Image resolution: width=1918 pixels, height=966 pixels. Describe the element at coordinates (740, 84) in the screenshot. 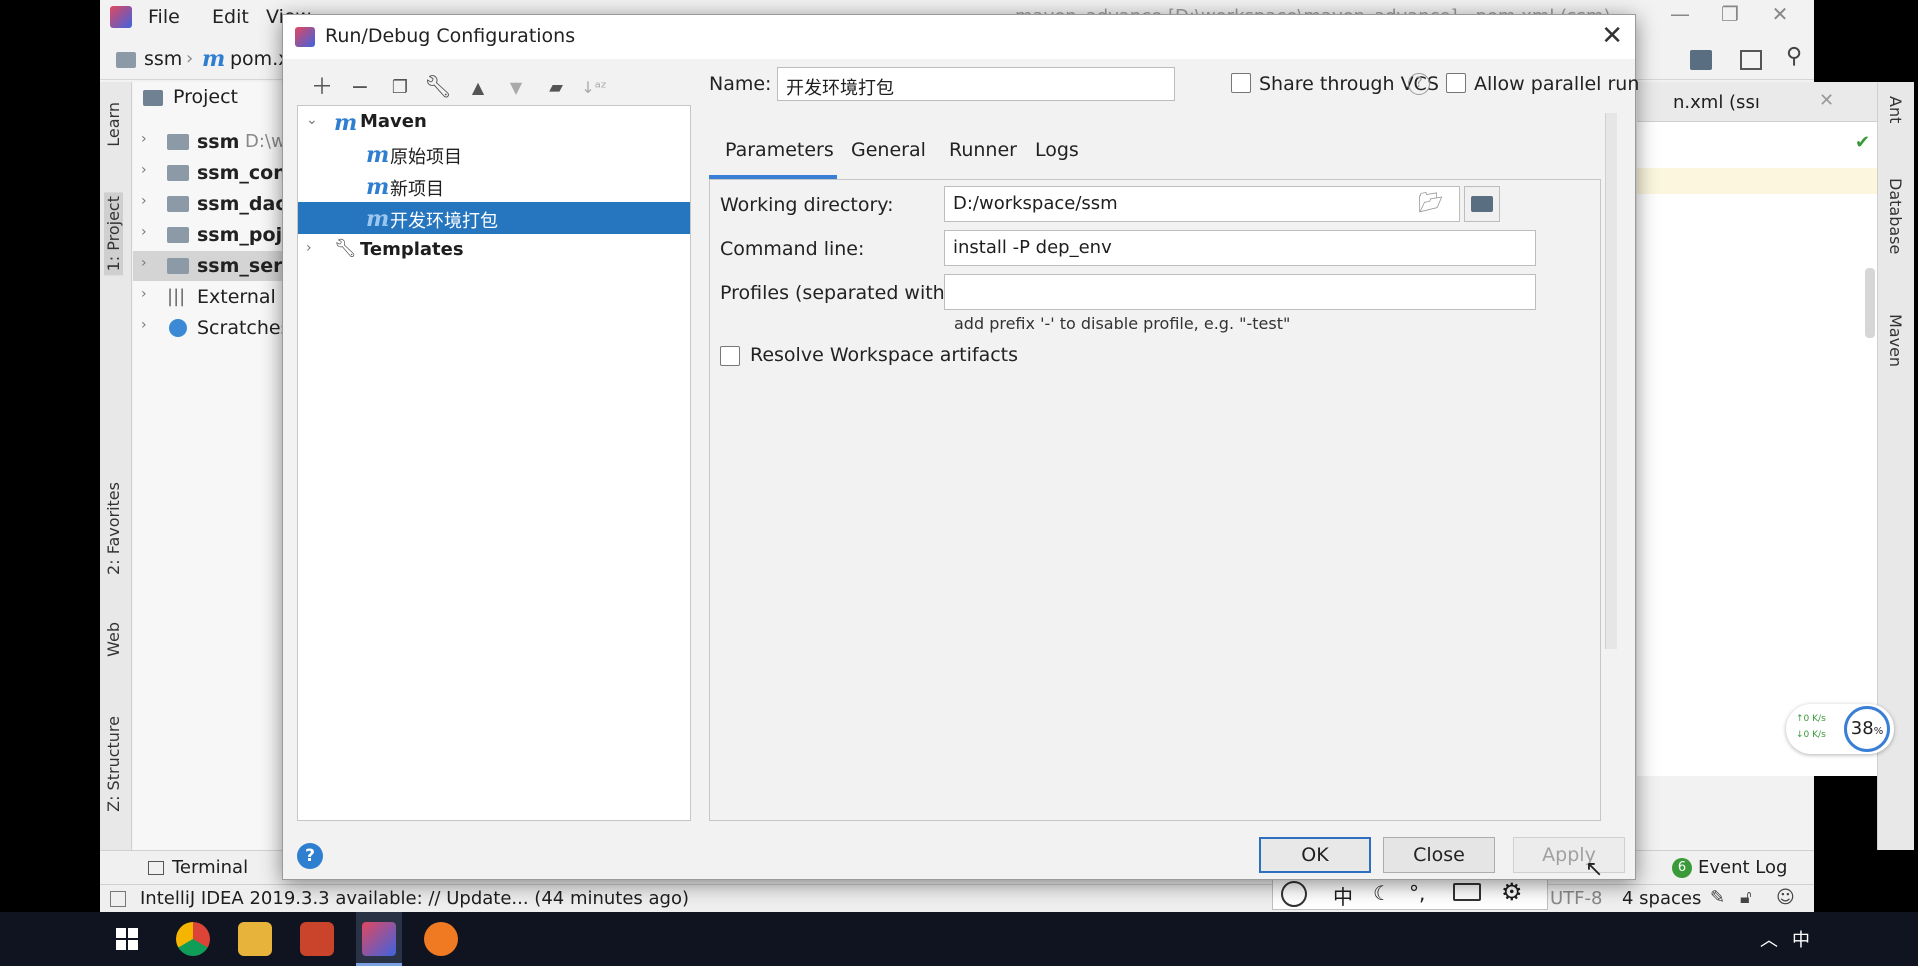

I see `name-label: Name:` at that location.